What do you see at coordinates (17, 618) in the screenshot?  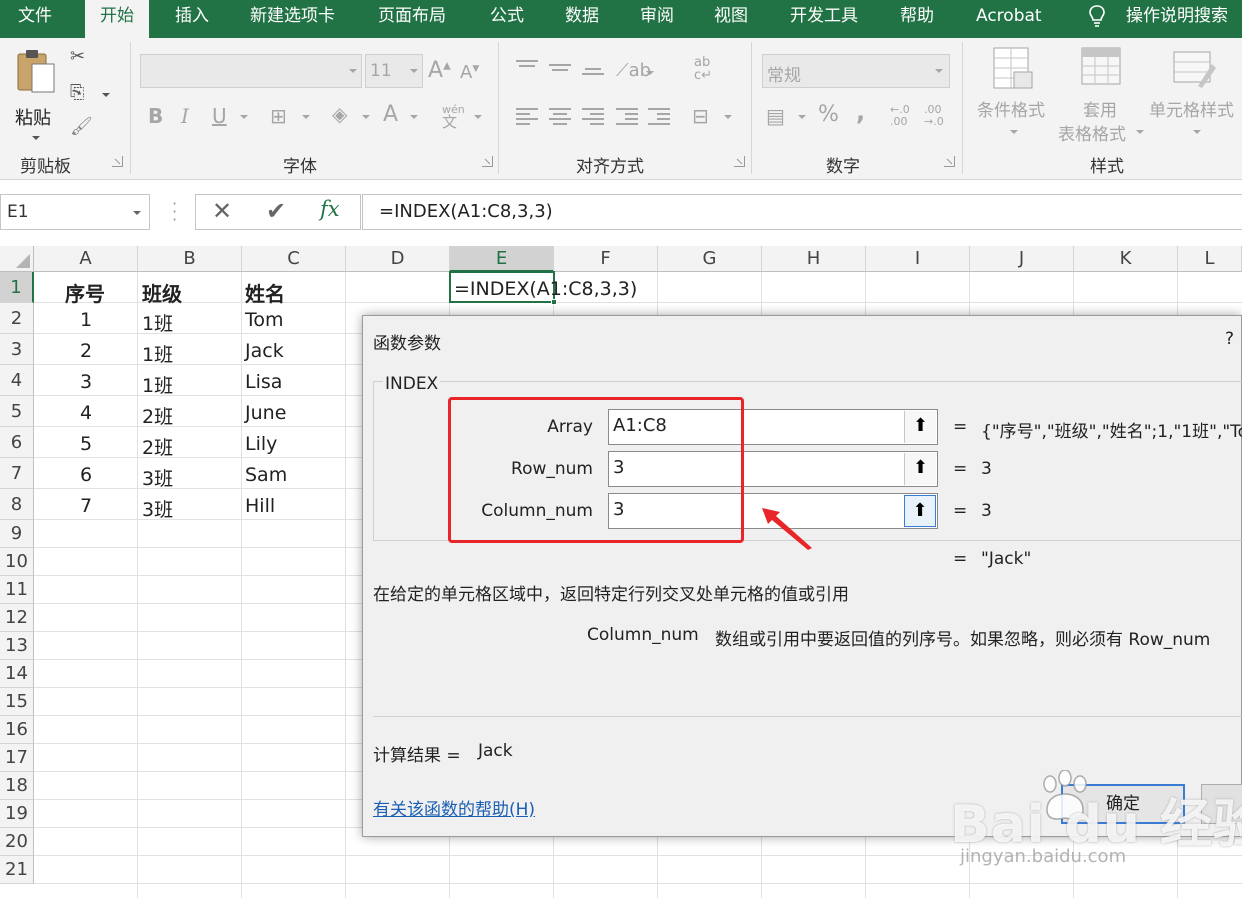 I see `row-header-12: 12` at bounding box center [17, 618].